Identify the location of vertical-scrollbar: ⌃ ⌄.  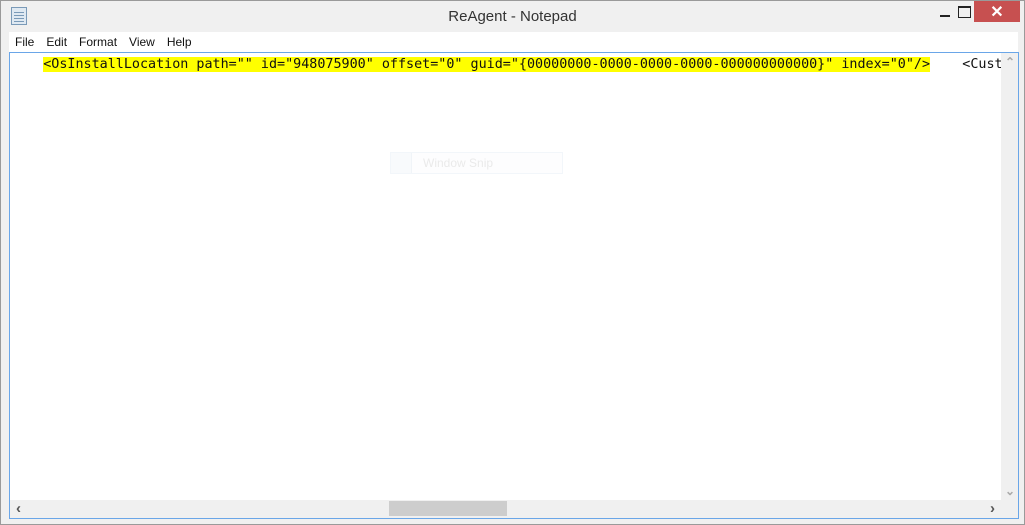
(1009, 276).